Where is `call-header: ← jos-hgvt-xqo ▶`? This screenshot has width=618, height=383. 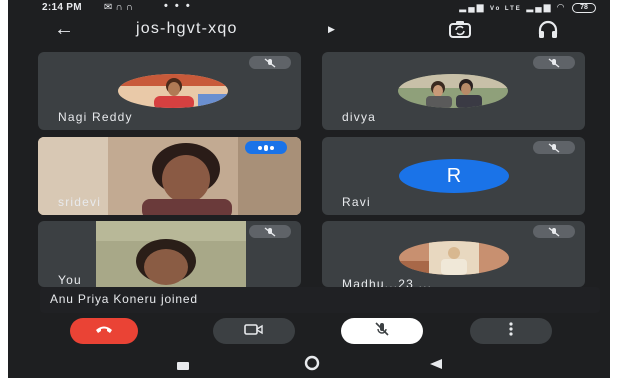 call-header: ← jos-hgvt-xqo ▶ is located at coordinates (309, 30).